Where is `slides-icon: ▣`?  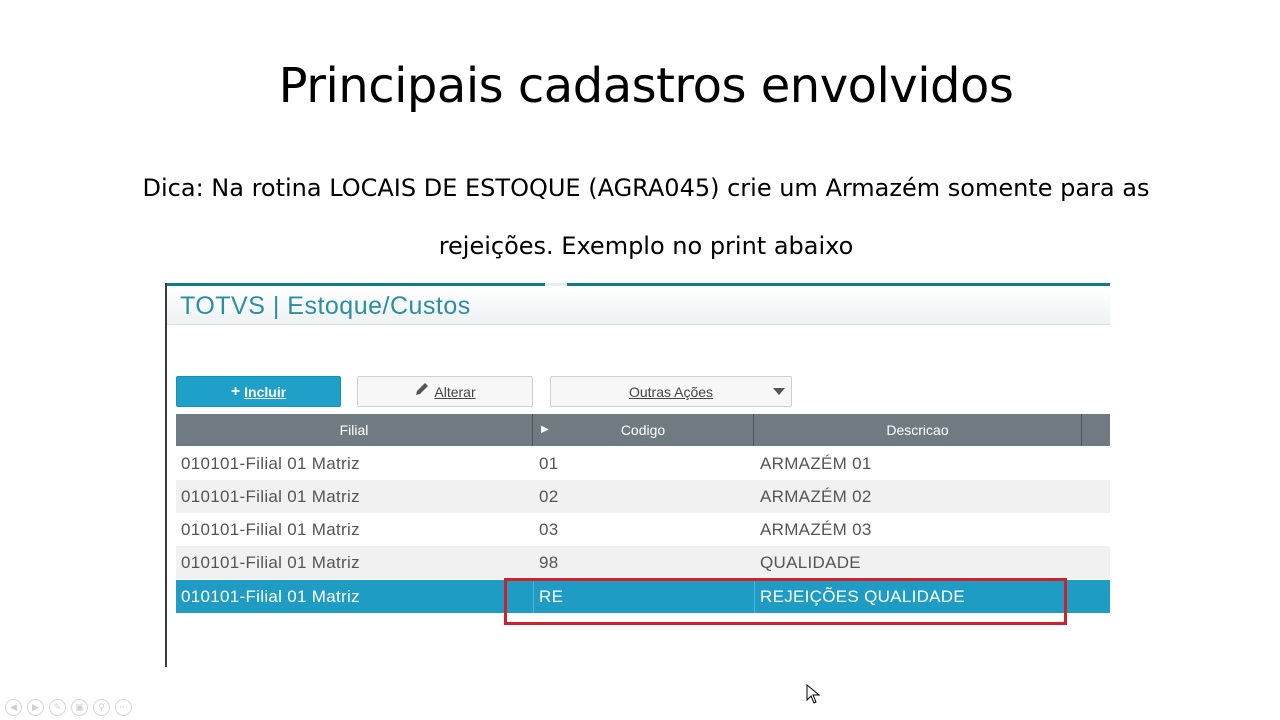
slides-icon: ▣ is located at coordinates (79, 707).